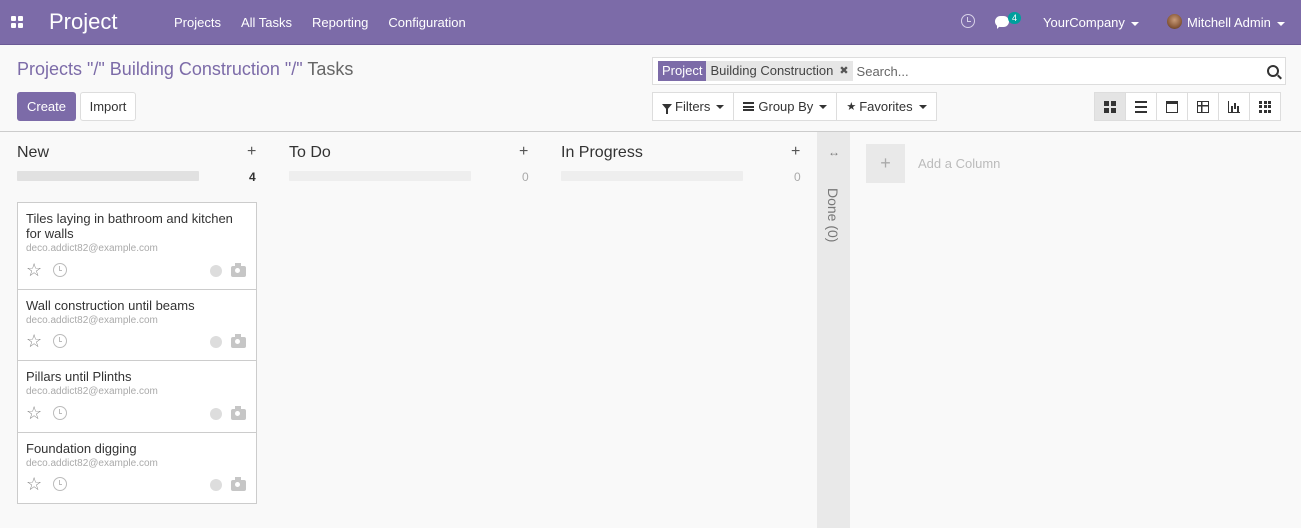 The width and height of the screenshot is (1301, 528). I want to click on calendar-icon, so click(1172, 106).